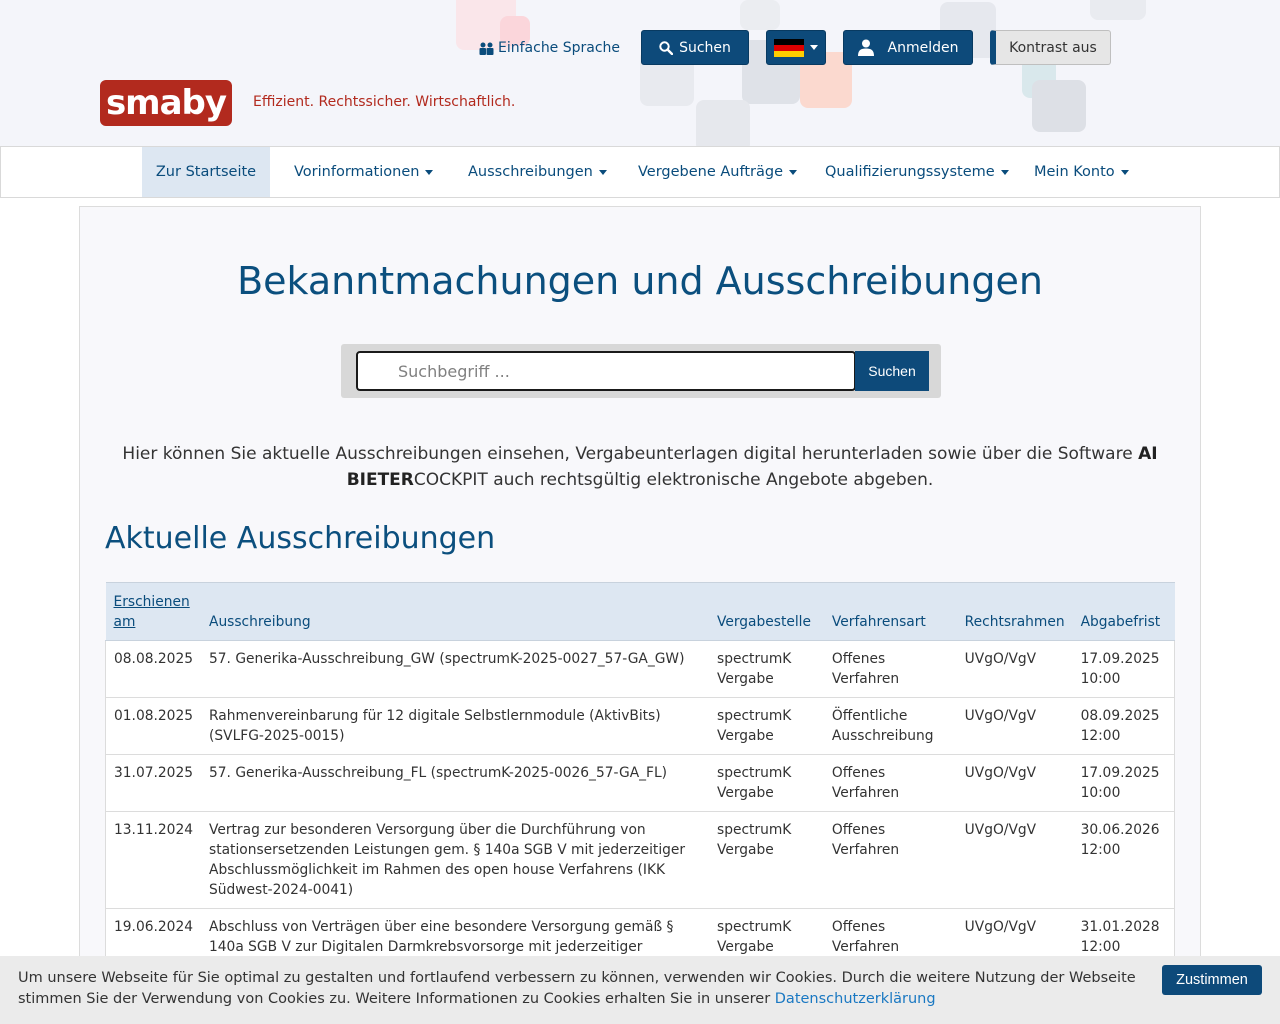 The image size is (1280, 1024). I want to click on nav-item-ausschreibungen: Ausschreibungen, so click(537, 172).